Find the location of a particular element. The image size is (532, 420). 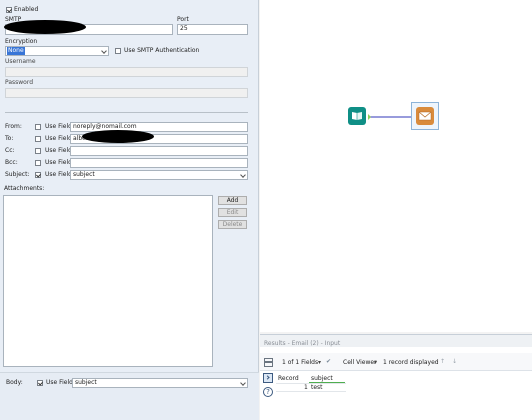

enabled-label: Enabled is located at coordinates (26, 9).